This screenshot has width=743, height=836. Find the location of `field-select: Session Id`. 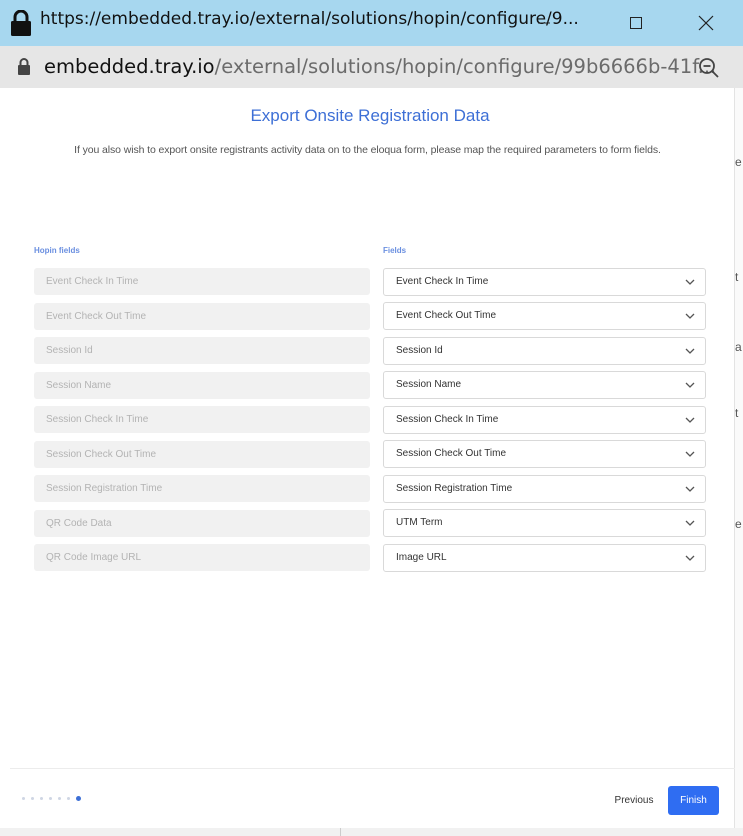

field-select: Session Id is located at coordinates (544, 351).